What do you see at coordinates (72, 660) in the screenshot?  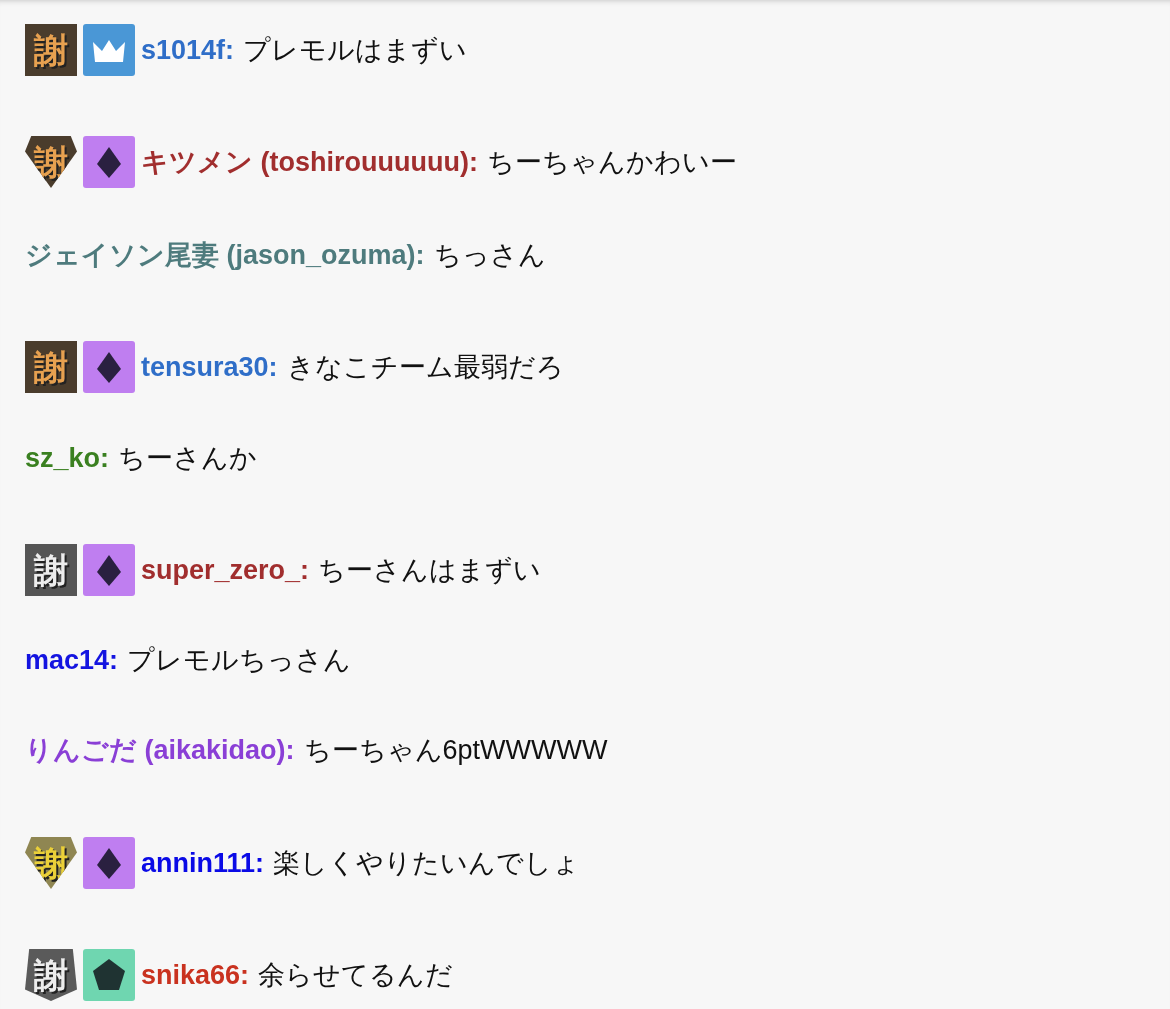 I see `username: mac14:` at bounding box center [72, 660].